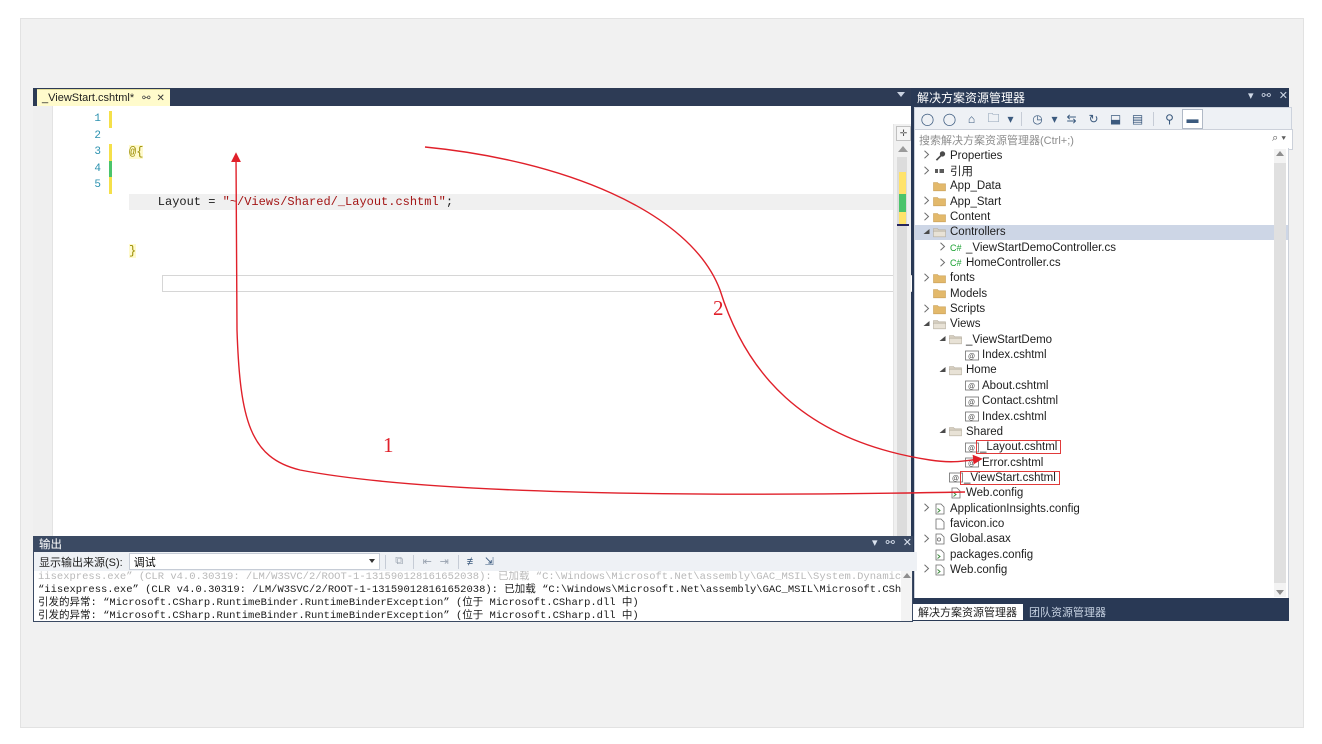 The image size is (1322, 744). What do you see at coordinates (1101, 523) in the screenshot?
I see `tree-item-favicon.ico: favicon.ico` at bounding box center [1101, 523].